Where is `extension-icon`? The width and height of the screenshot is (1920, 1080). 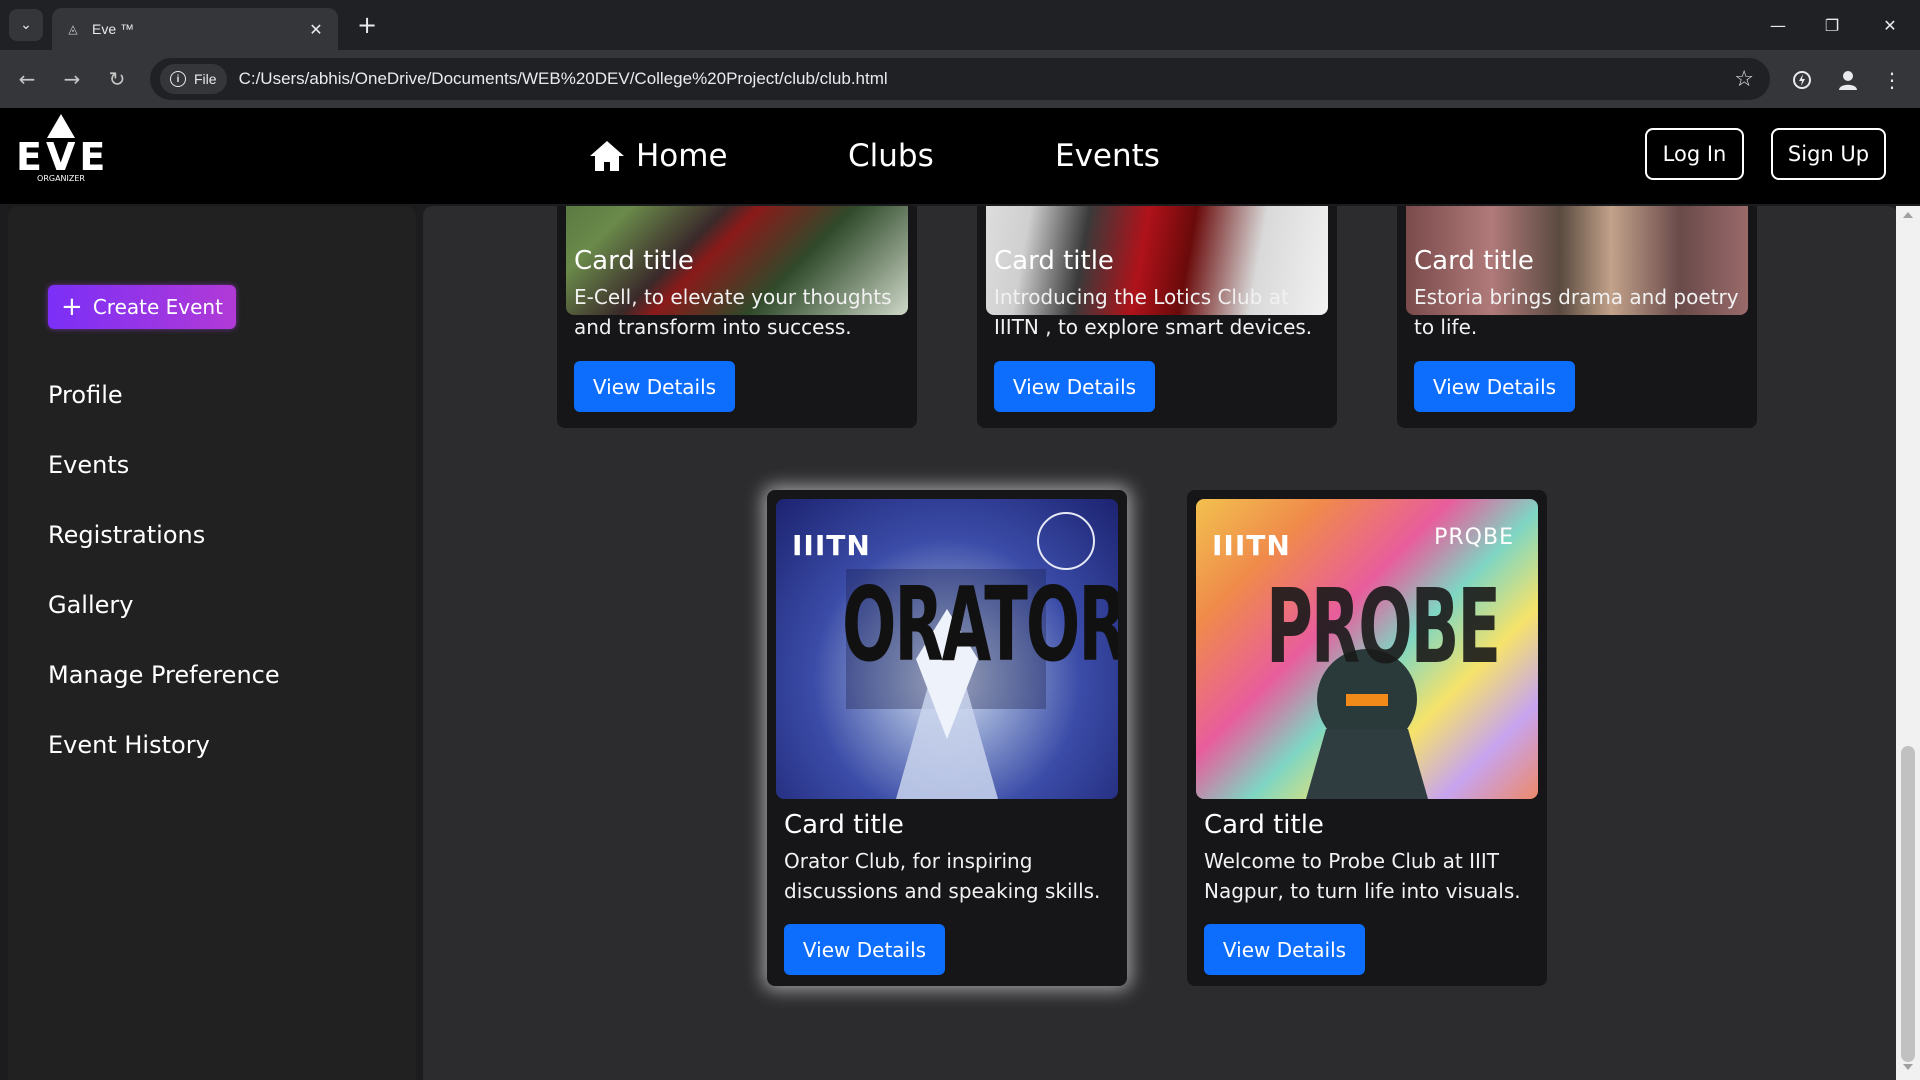 extension-icon is located at coordinates (1802, 80).